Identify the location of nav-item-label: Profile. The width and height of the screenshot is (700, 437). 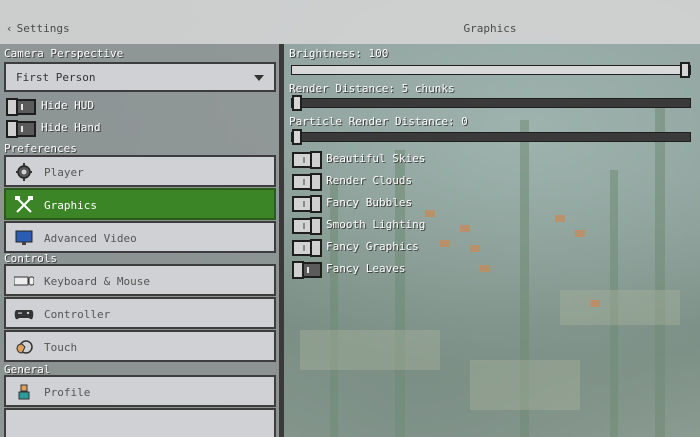
(67, 392).